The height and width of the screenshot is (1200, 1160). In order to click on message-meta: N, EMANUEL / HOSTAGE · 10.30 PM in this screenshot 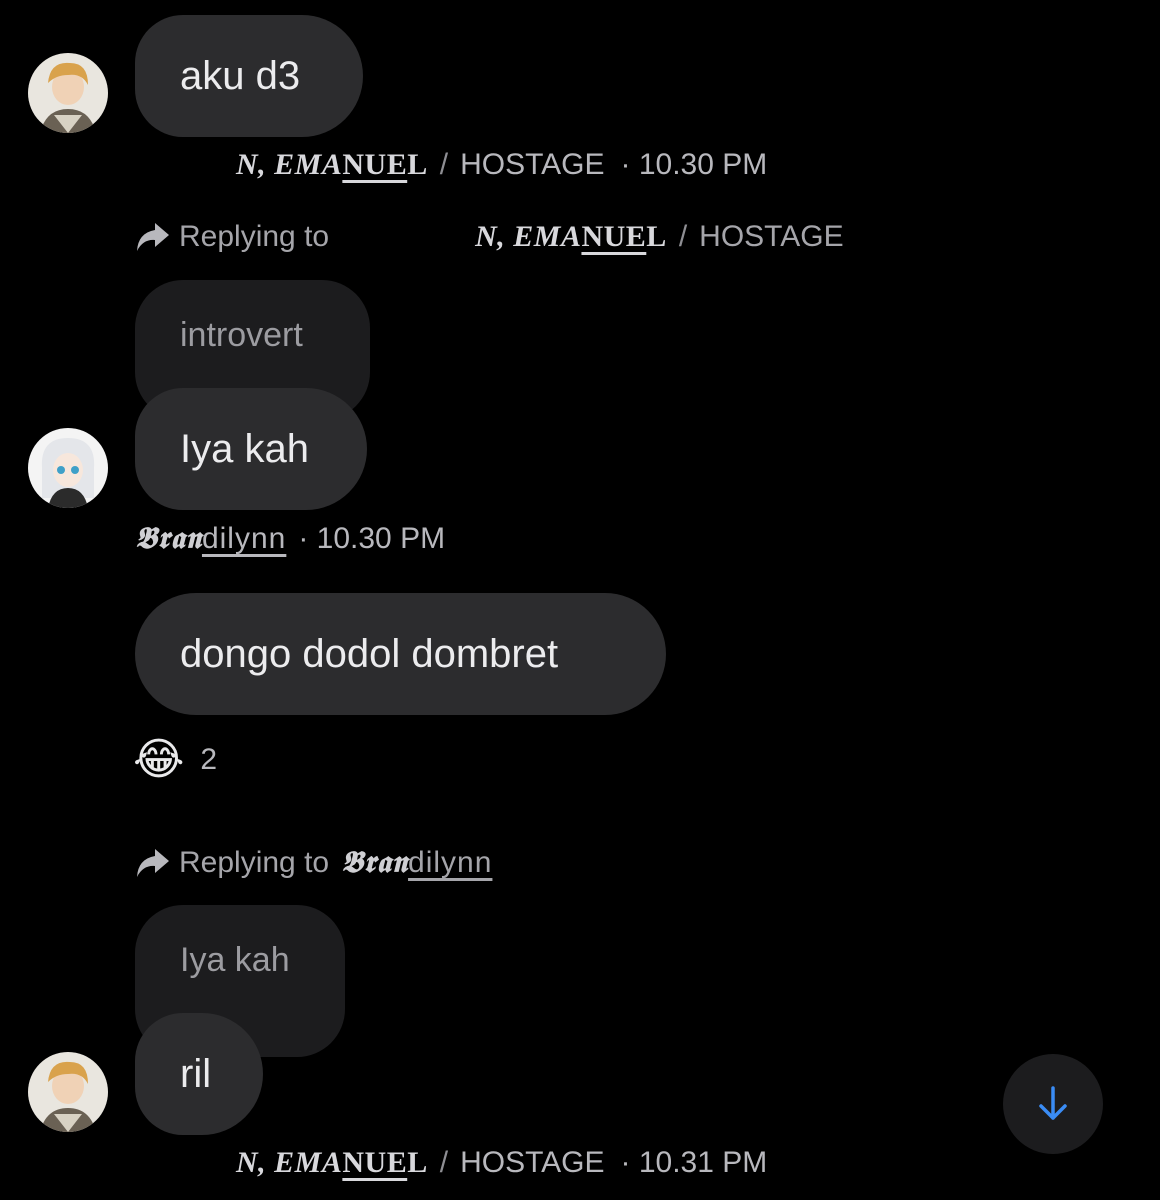, I will do `click(502, 165)`.